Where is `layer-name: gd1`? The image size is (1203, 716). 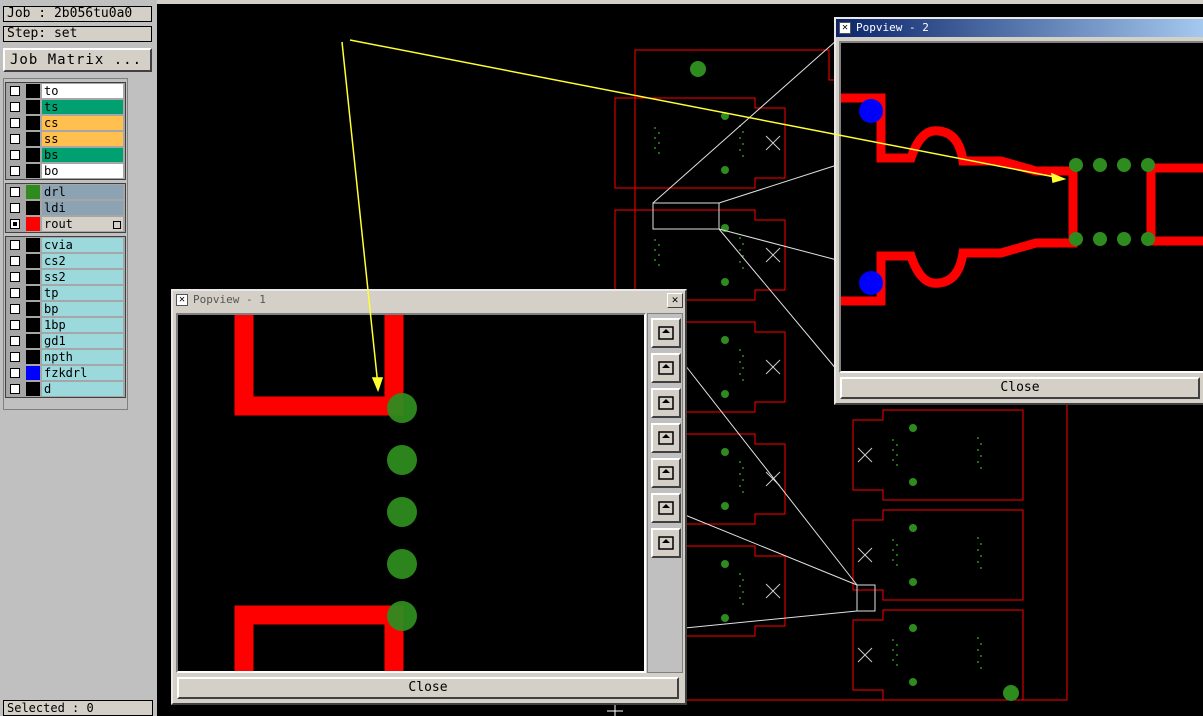 layer-name: gd1 is located at coordinates (82, 341).